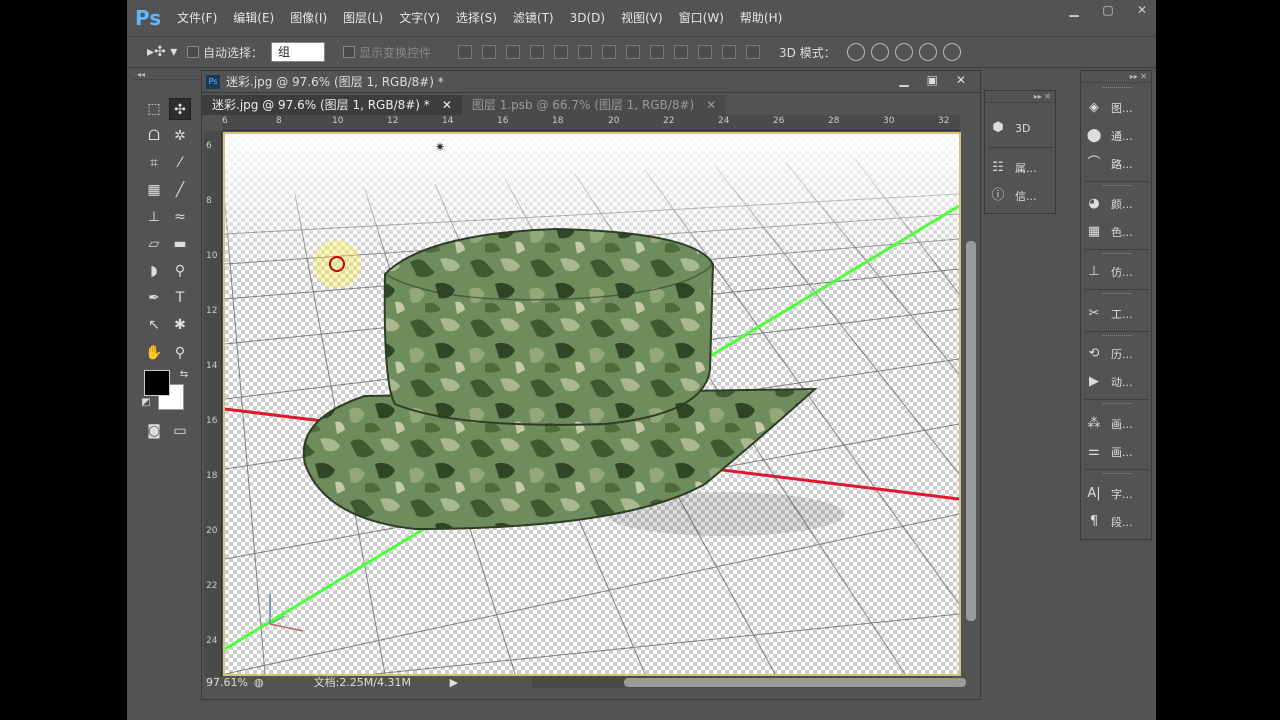 This screenshot has height=720, width=1280. What do you see at coordinates (180, 190) in the screenshot?
I see `brush-tool-icon: ╱` at bounding box center [180, 190].